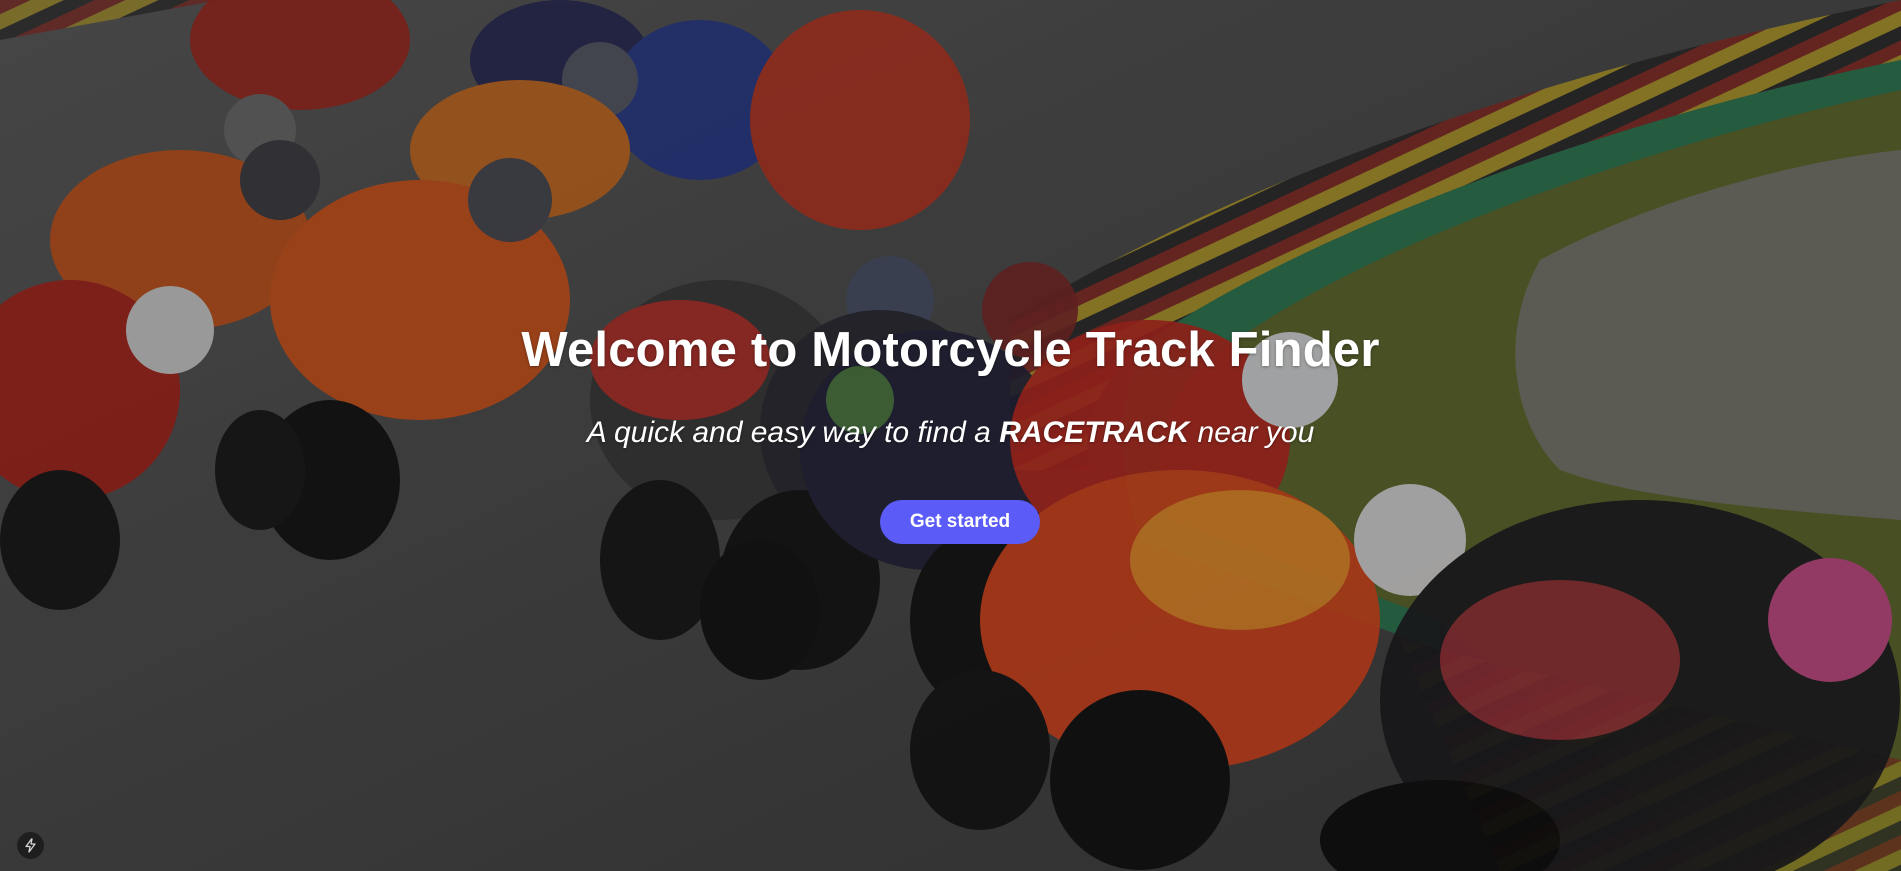 Image resolution: width=1901 pixels, height=871 pixels. I want to click on subtitle-emphasis: RACETRACK, so click(1094, 432).